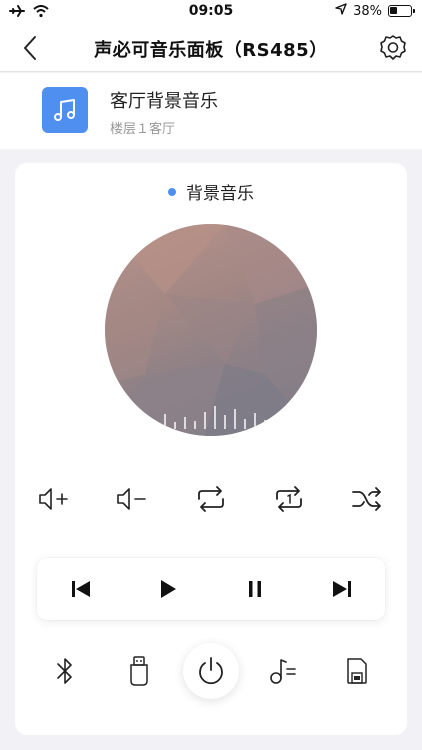 This screenshot has height=750, width=422. I want to click on source-row, so click(211, 671).